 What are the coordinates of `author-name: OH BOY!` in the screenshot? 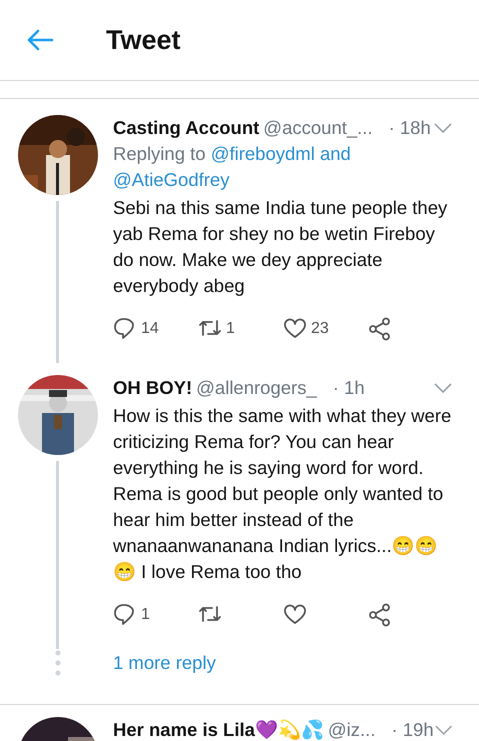 It's located at (152, 388).